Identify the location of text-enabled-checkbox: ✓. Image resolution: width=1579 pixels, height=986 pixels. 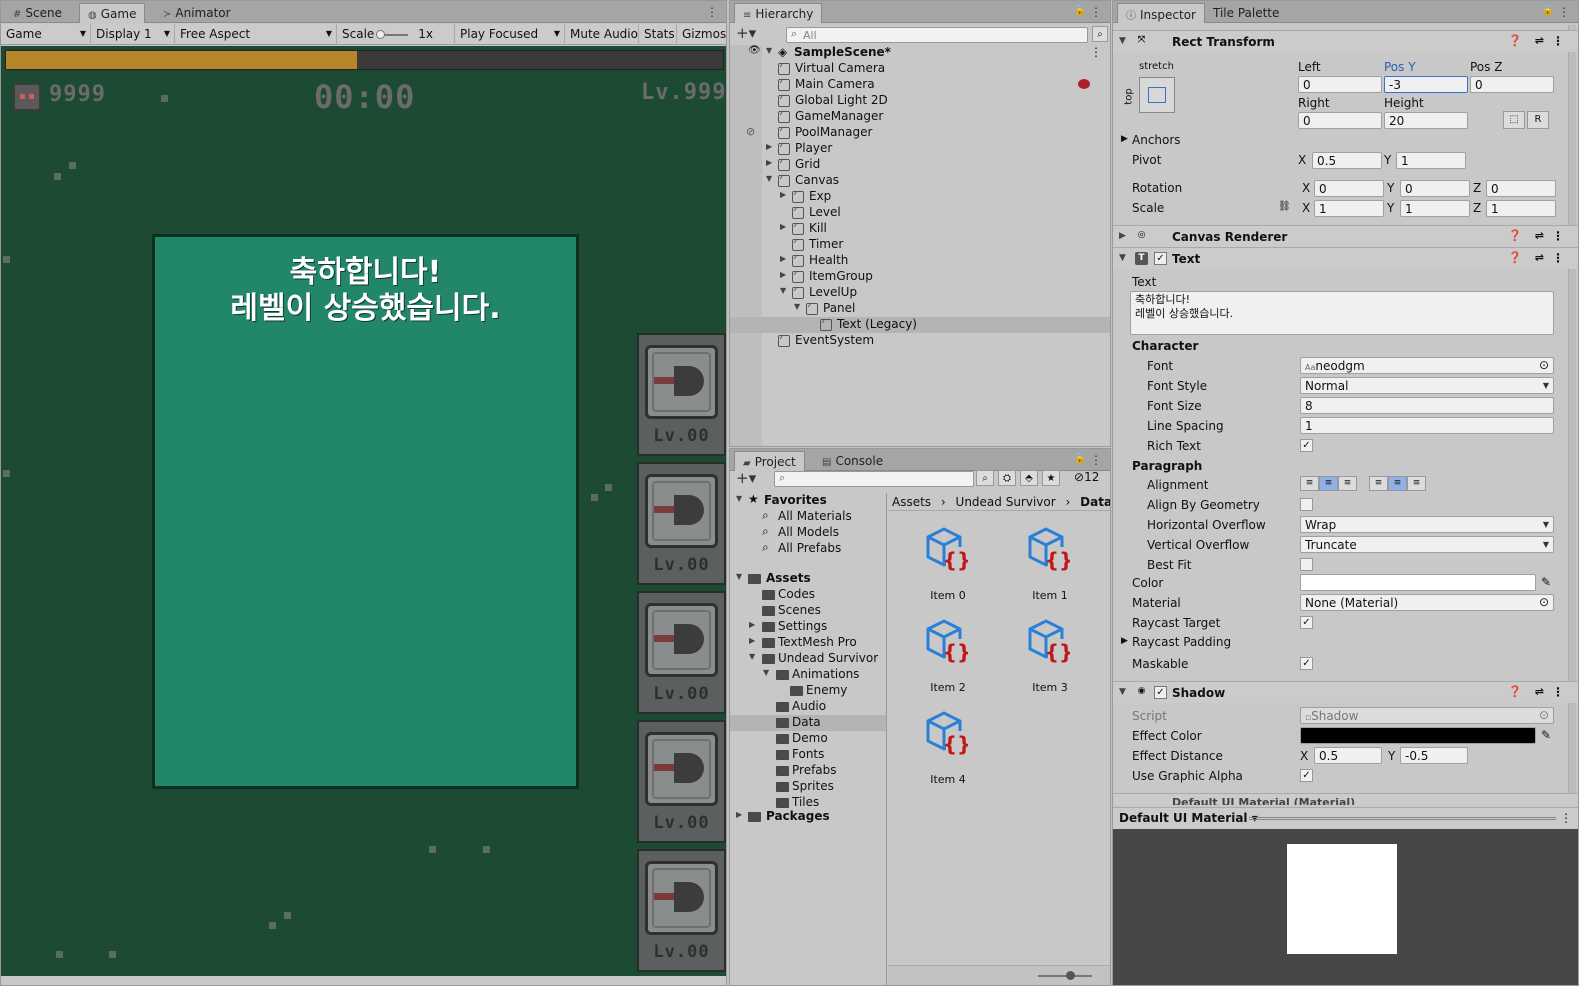
(1160, 258).